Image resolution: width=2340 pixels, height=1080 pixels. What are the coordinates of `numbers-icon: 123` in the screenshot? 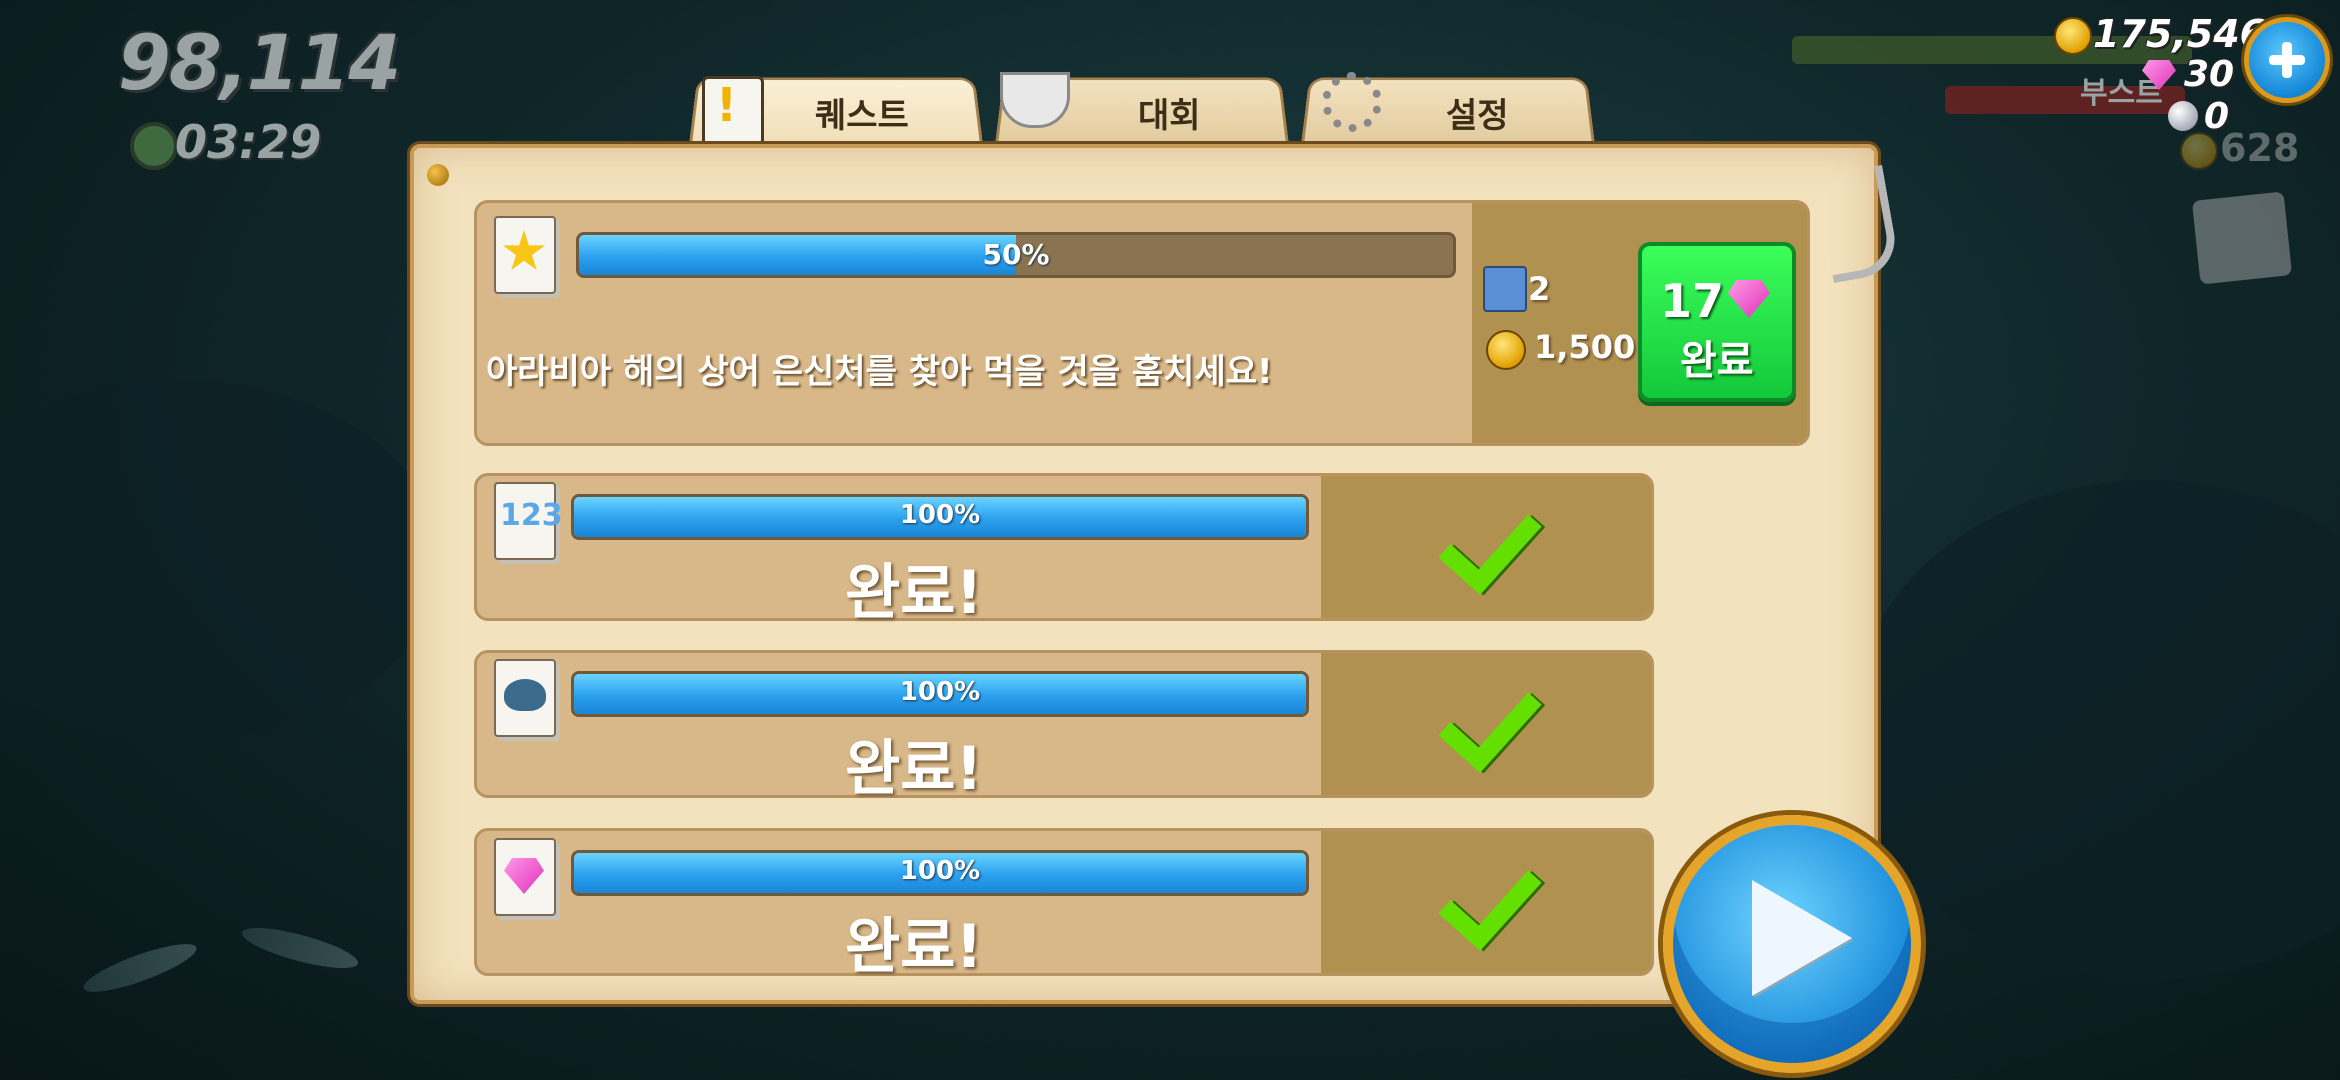 It's located at (528, 521).